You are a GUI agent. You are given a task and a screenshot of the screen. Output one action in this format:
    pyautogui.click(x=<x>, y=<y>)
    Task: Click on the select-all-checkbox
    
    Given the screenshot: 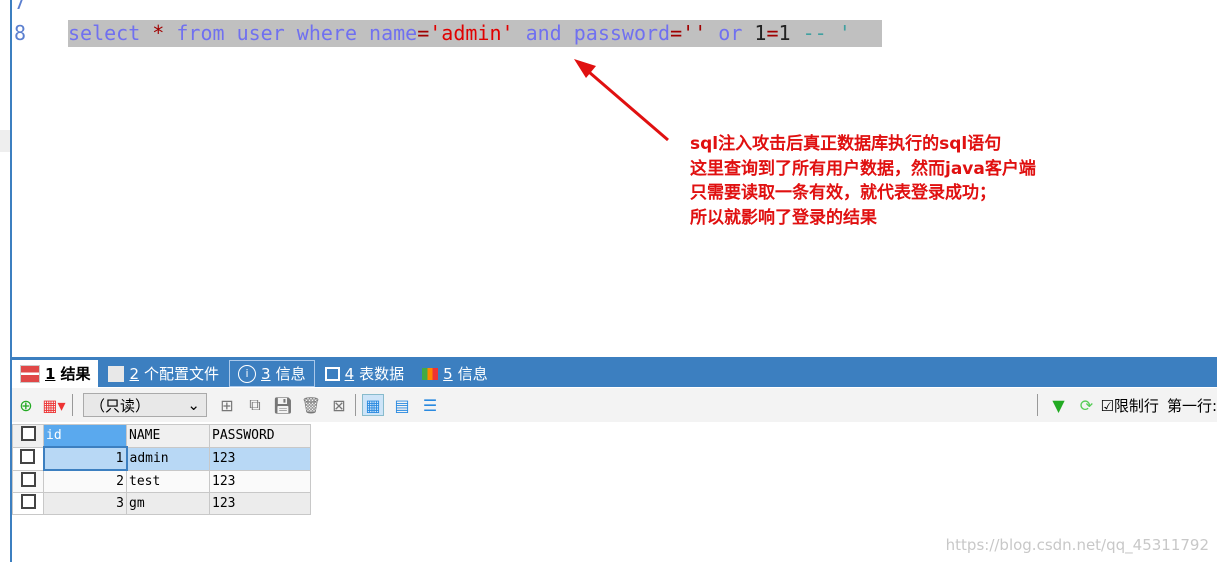 What is the action you would take?
    pyautogui.click(x=28, y=436)
    